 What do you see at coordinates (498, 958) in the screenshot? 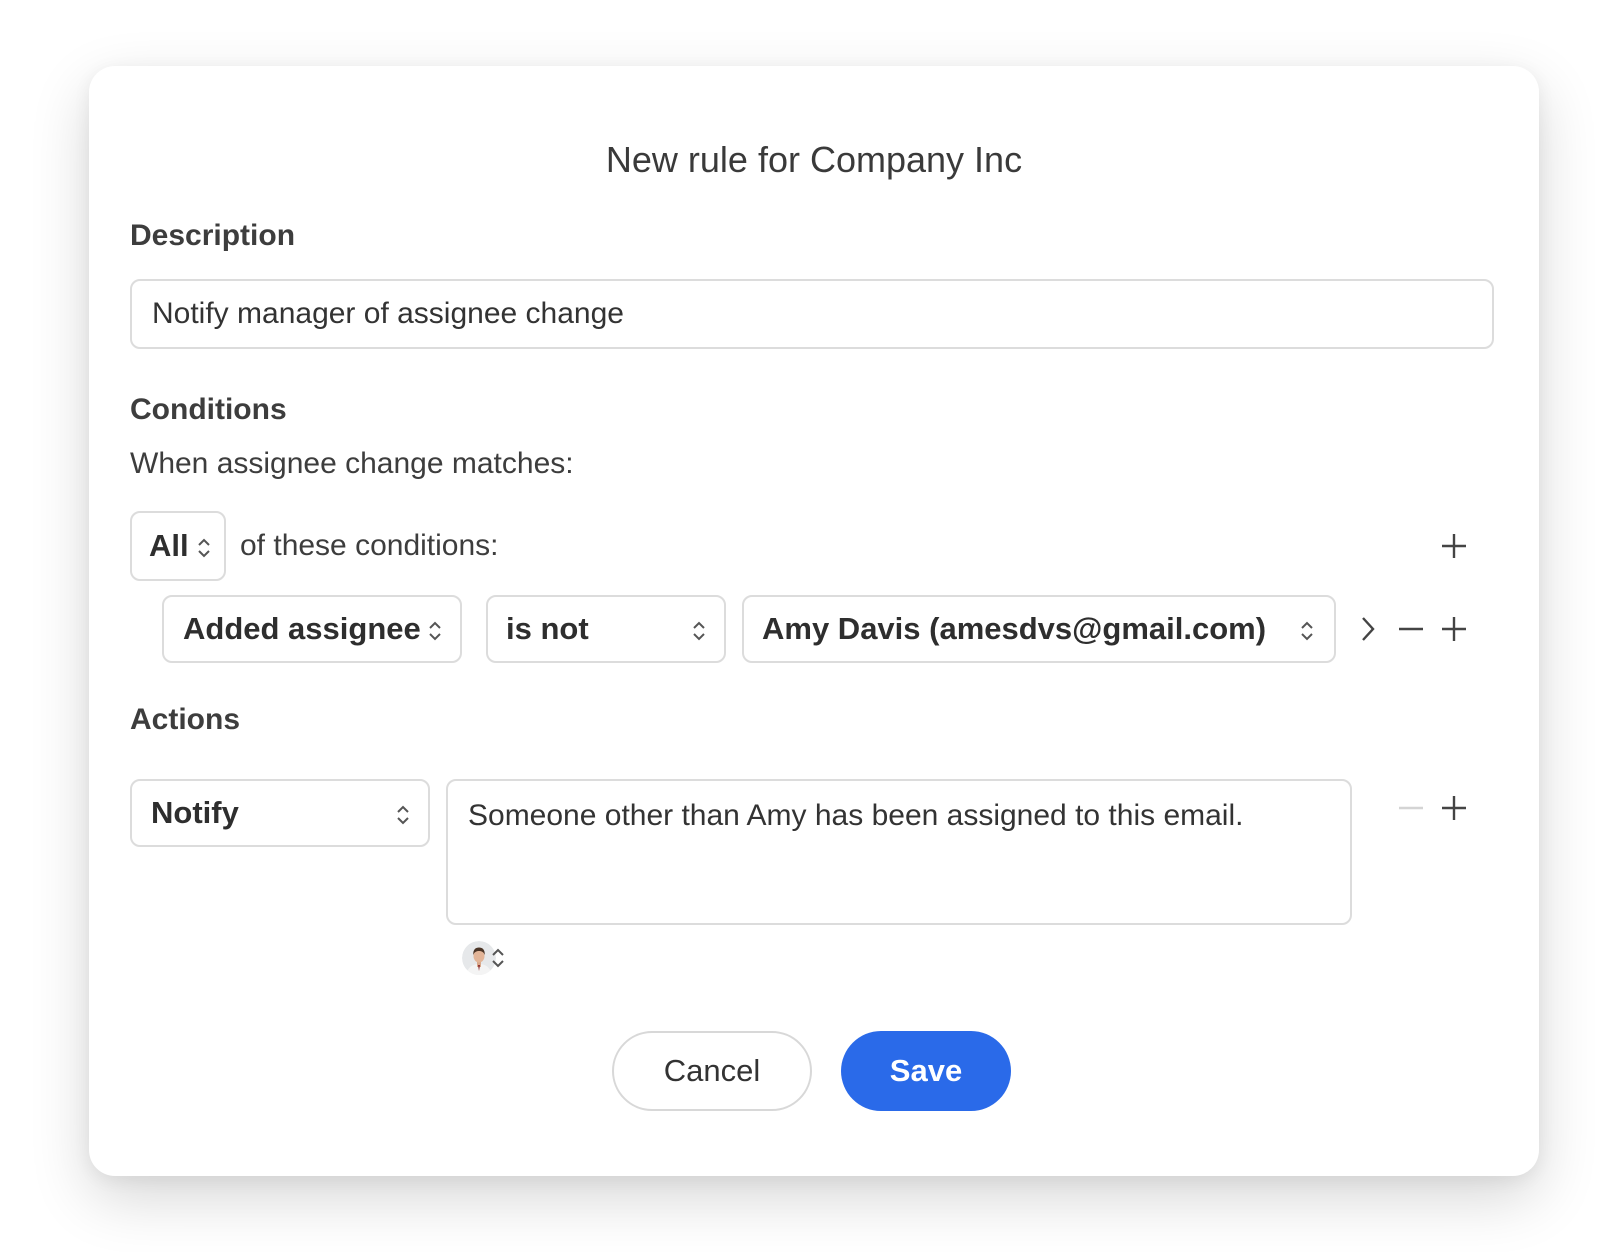
I see `recipient-chevron-updown-icon` at bounding box center [498, 958].